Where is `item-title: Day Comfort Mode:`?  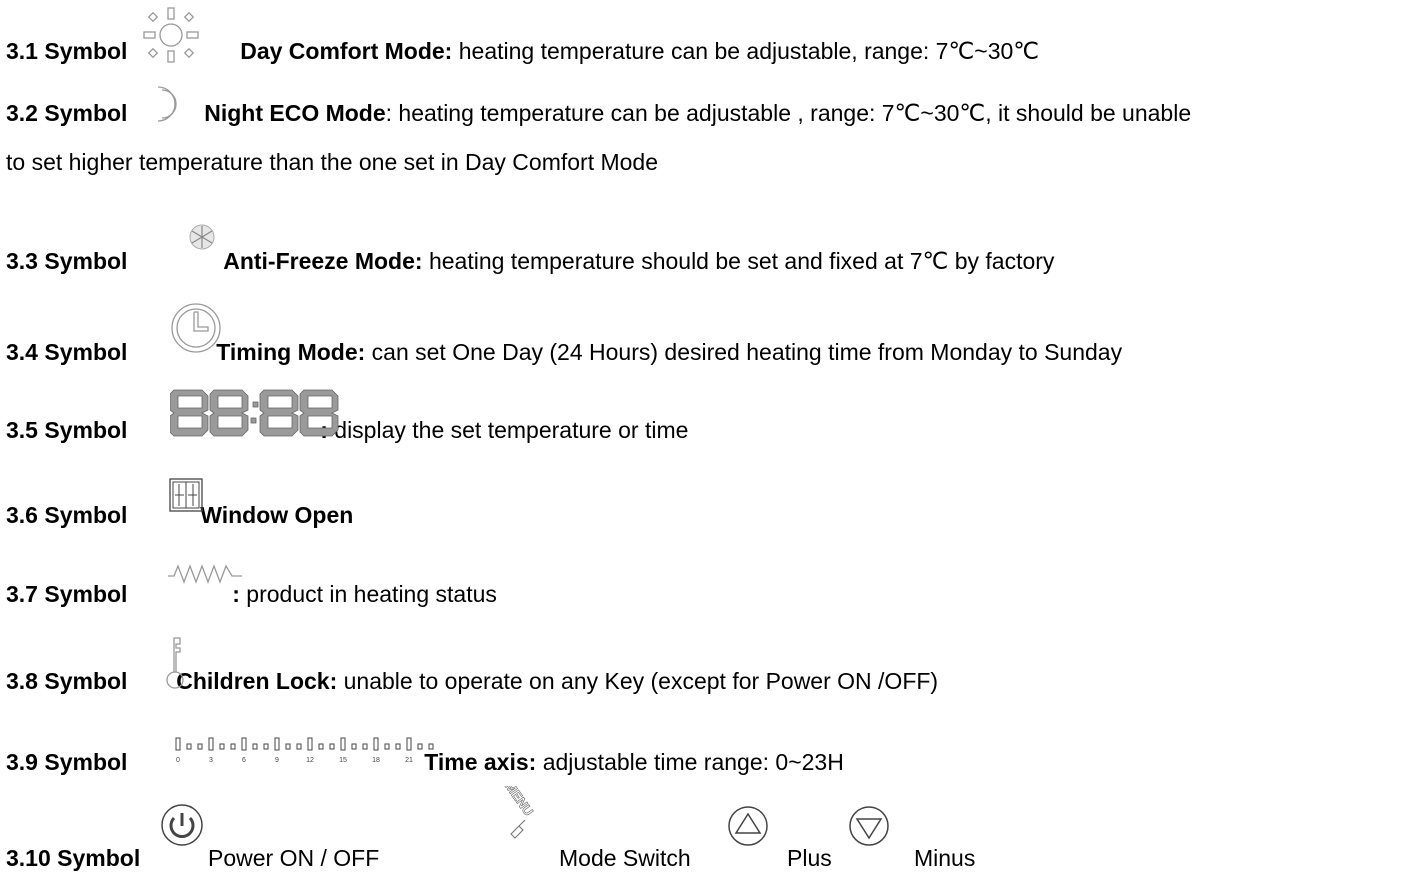
item-title: Day Comfort Mode: is located at coordinates (346, 51).